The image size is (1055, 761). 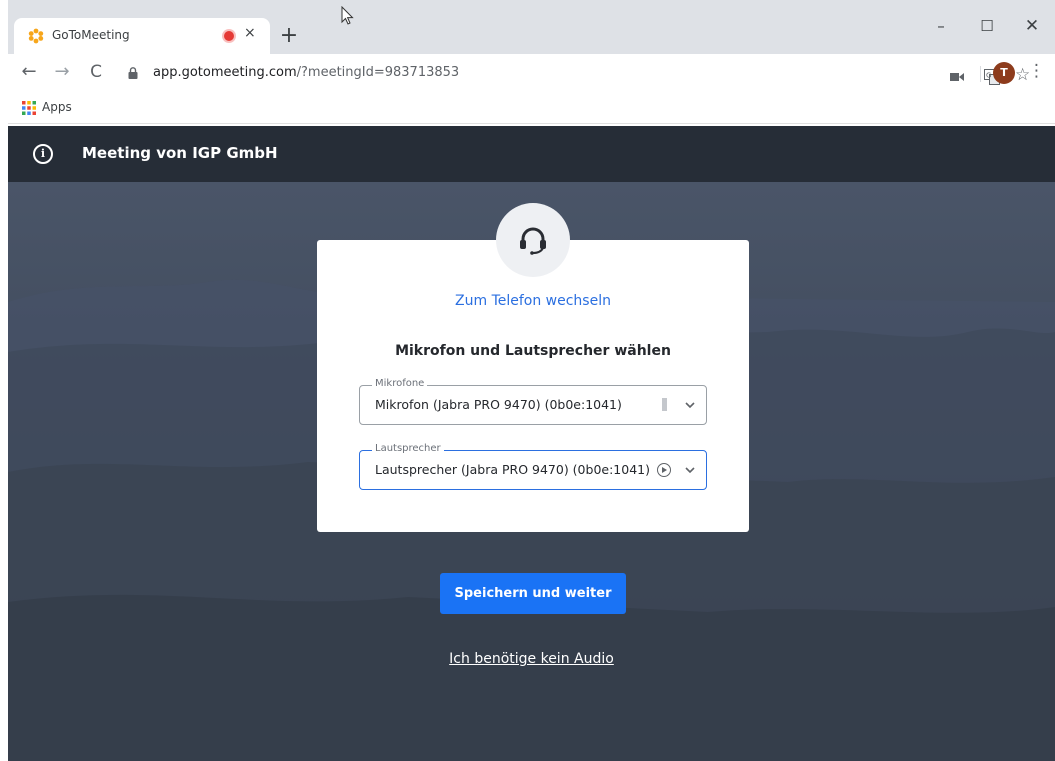 I want to click on new-tab-button: +, so click(x=289, y=37).